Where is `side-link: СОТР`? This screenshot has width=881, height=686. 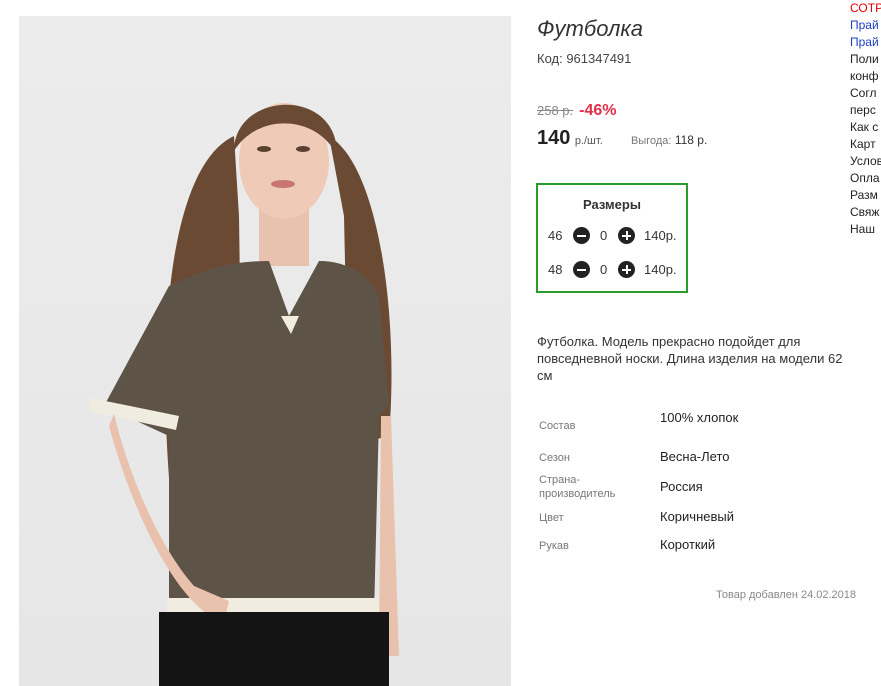 side-link: СОТР is located at coordinates (865, 8).